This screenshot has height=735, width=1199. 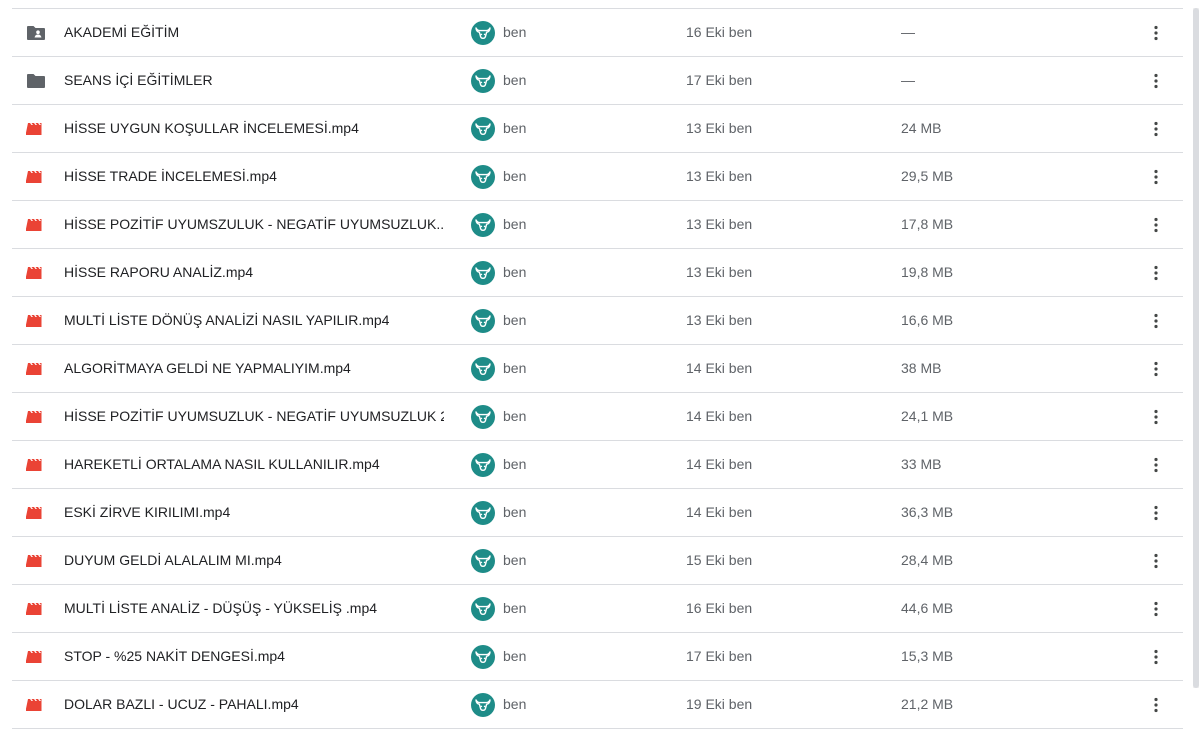 I want to click on file-name: DUYUM GELDİ ALALALIM MI.mp4, so click(x=173, y=560).